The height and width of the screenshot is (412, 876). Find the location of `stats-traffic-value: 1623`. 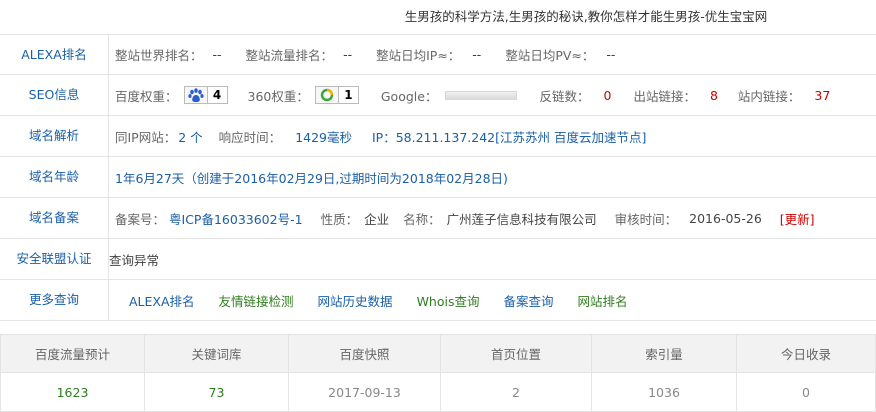

stats-traffic-value: 1623 is located at coordinates (72, 392).